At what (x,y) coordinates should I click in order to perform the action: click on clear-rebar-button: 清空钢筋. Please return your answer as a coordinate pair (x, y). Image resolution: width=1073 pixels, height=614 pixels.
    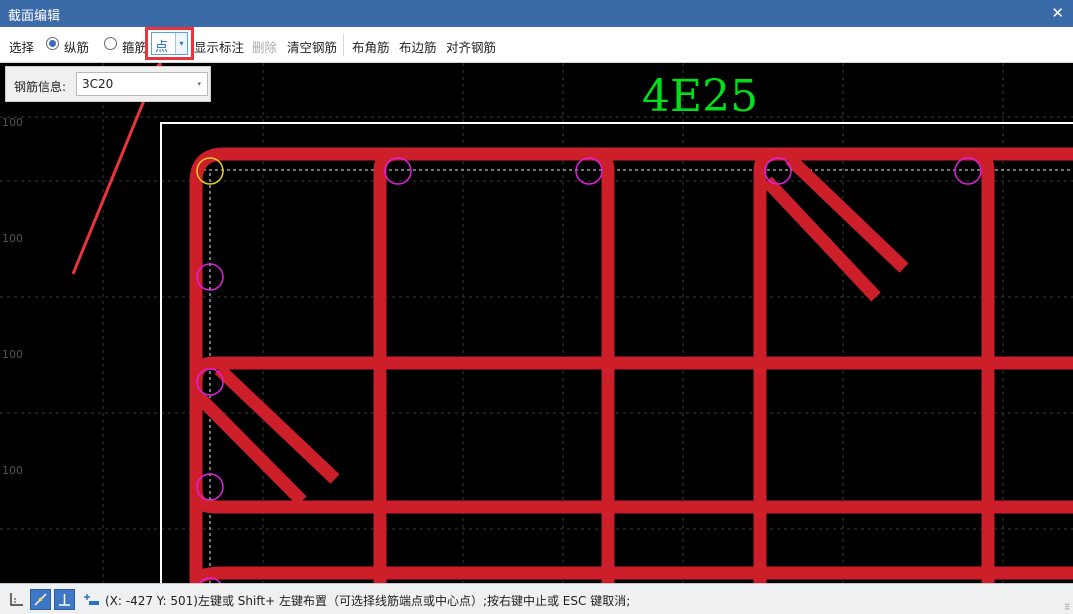
    Looking at the image, I should click on (312, 46).